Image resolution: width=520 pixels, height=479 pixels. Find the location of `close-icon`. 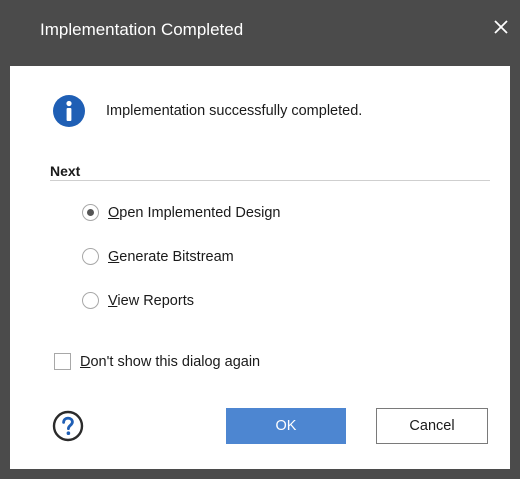

close-icon is located at coordinates (501, 27).